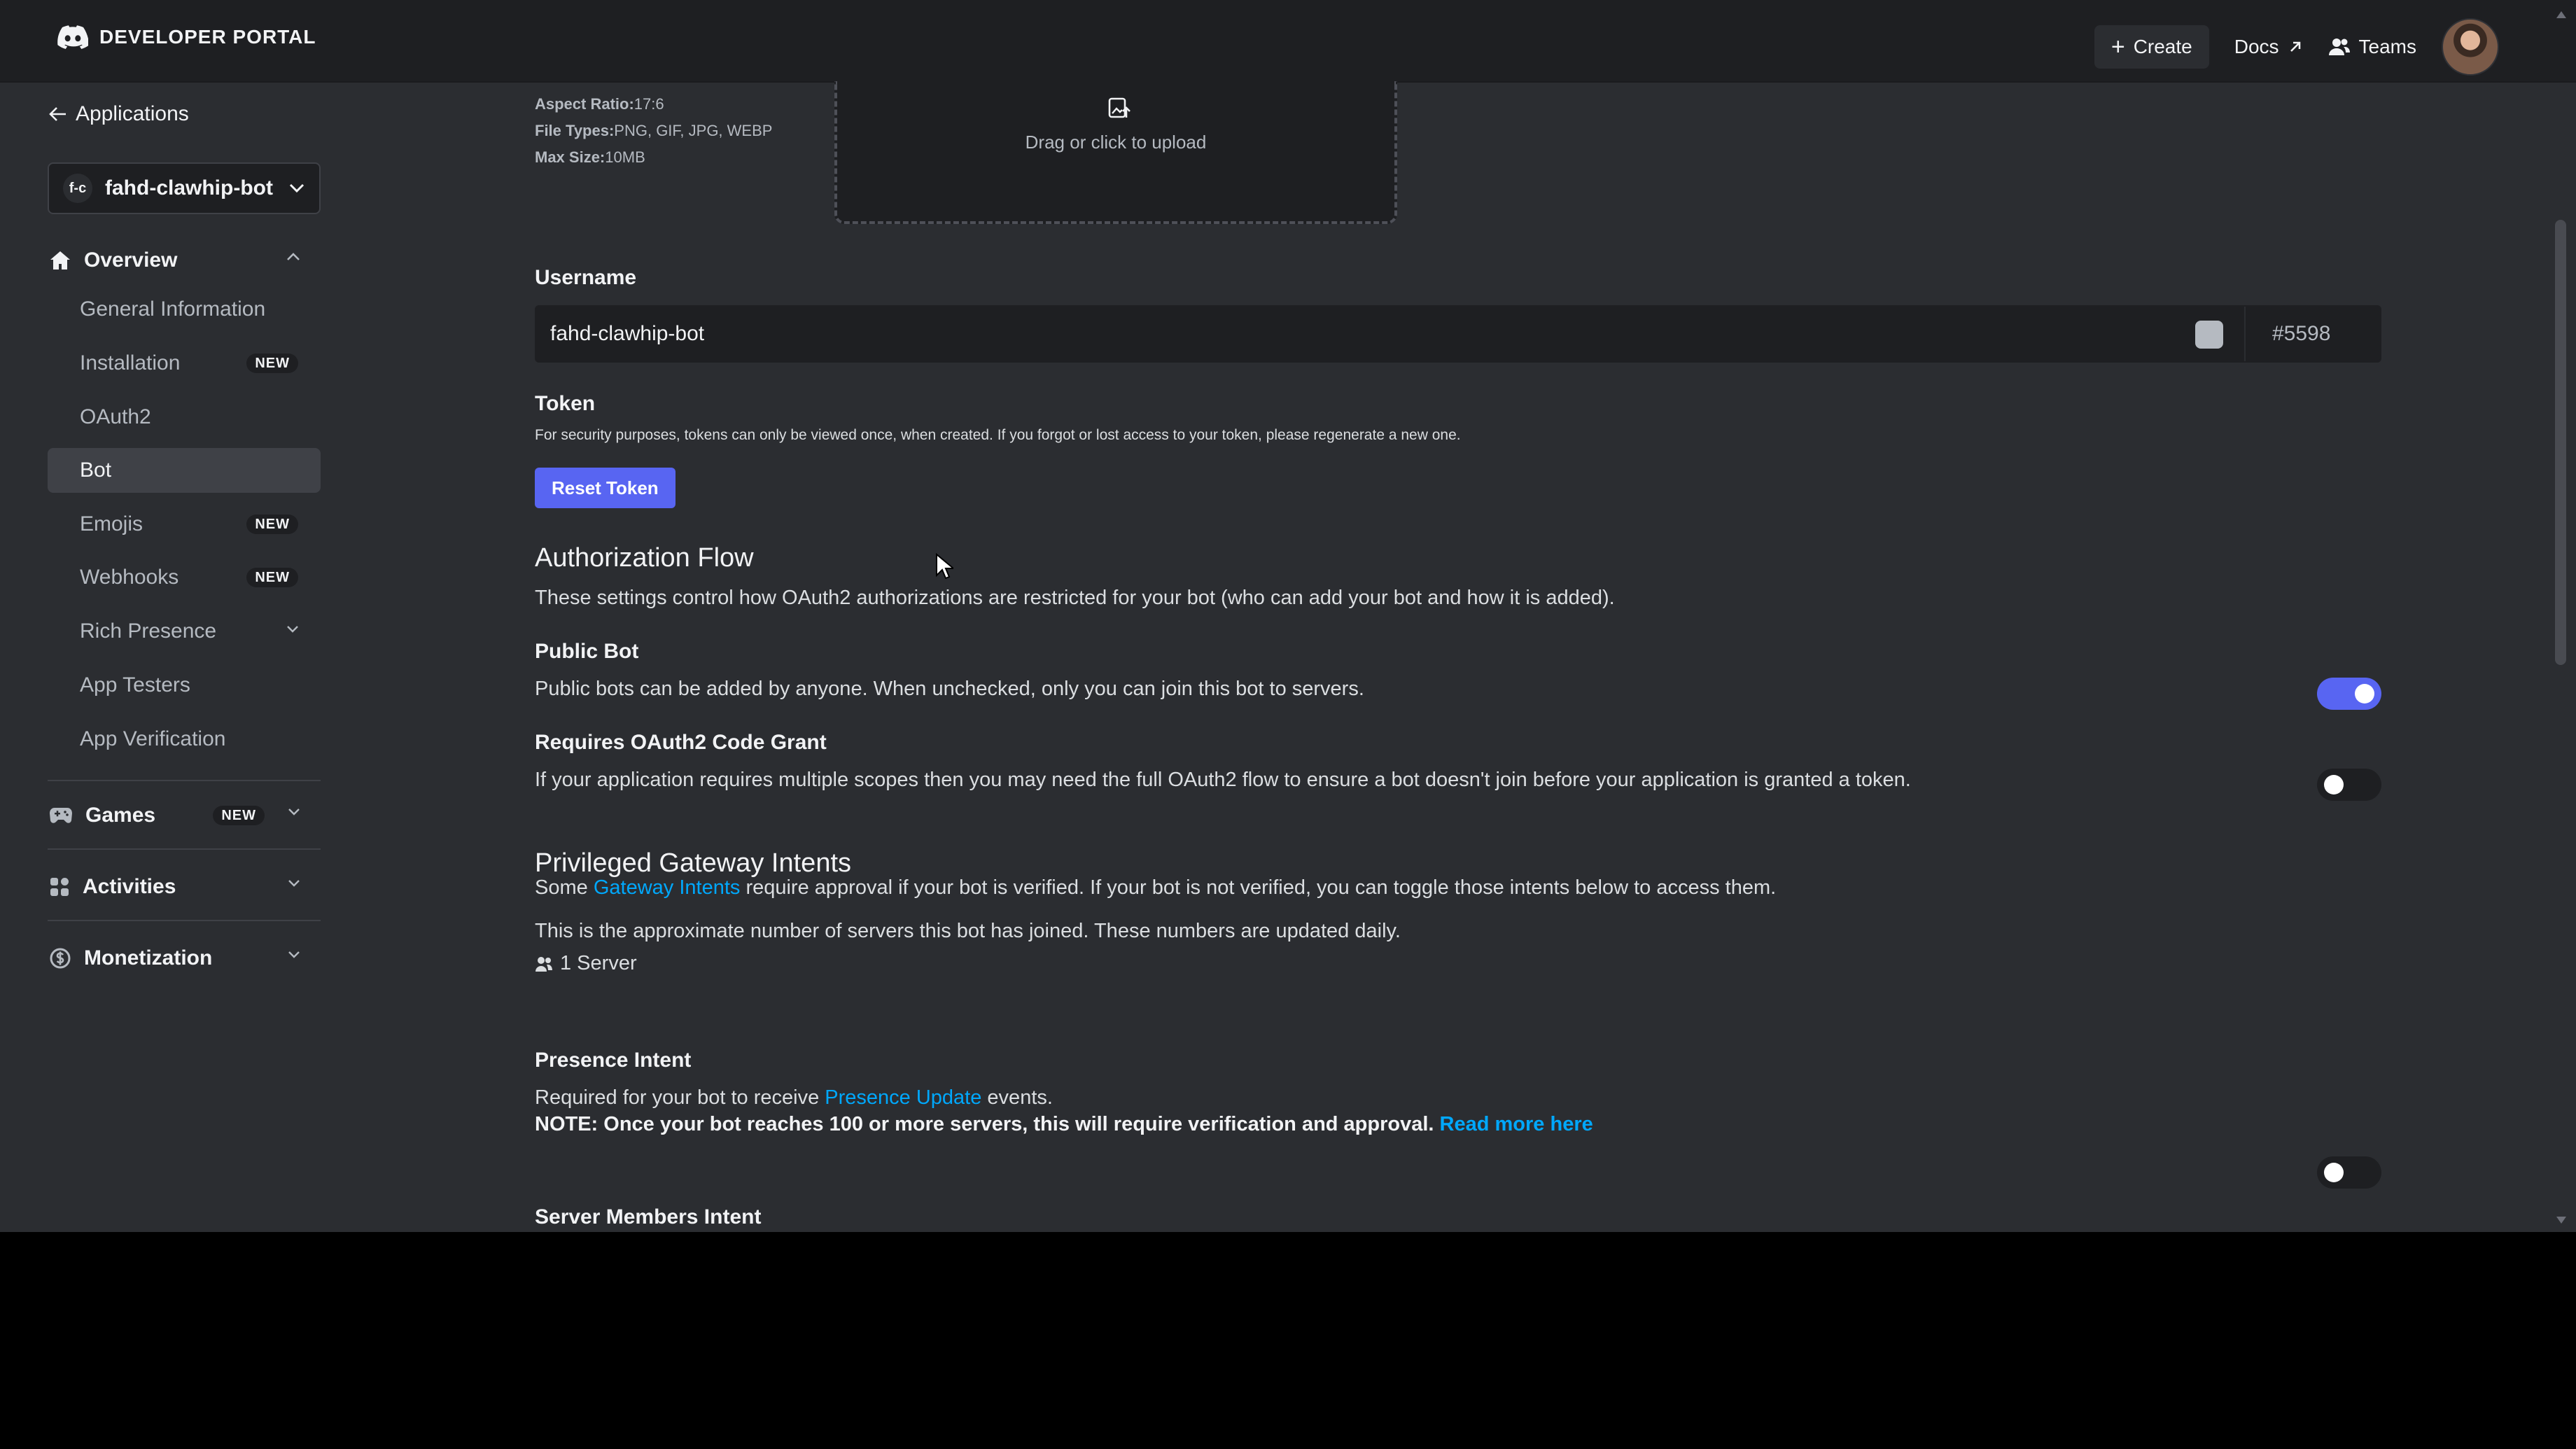 The height and width of the screenshot is (1449, 2576). What do you see at coordinates (1288, 1340) in the screenshot?
I see `letterbox-area` at bounding box center [1288, 1340].